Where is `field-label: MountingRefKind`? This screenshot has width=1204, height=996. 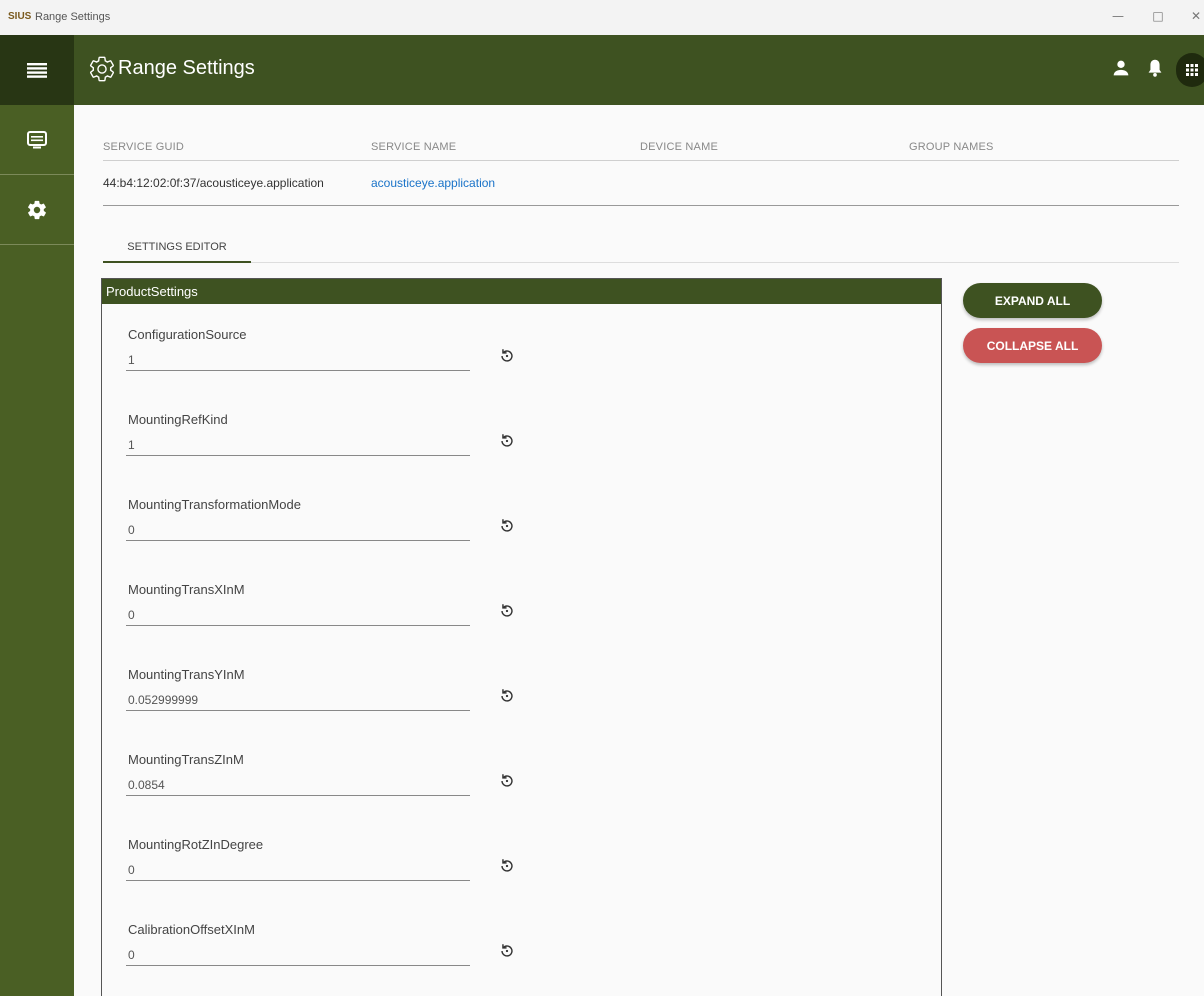
field-label: MountingRefKind is located at coordinates (178, 419).